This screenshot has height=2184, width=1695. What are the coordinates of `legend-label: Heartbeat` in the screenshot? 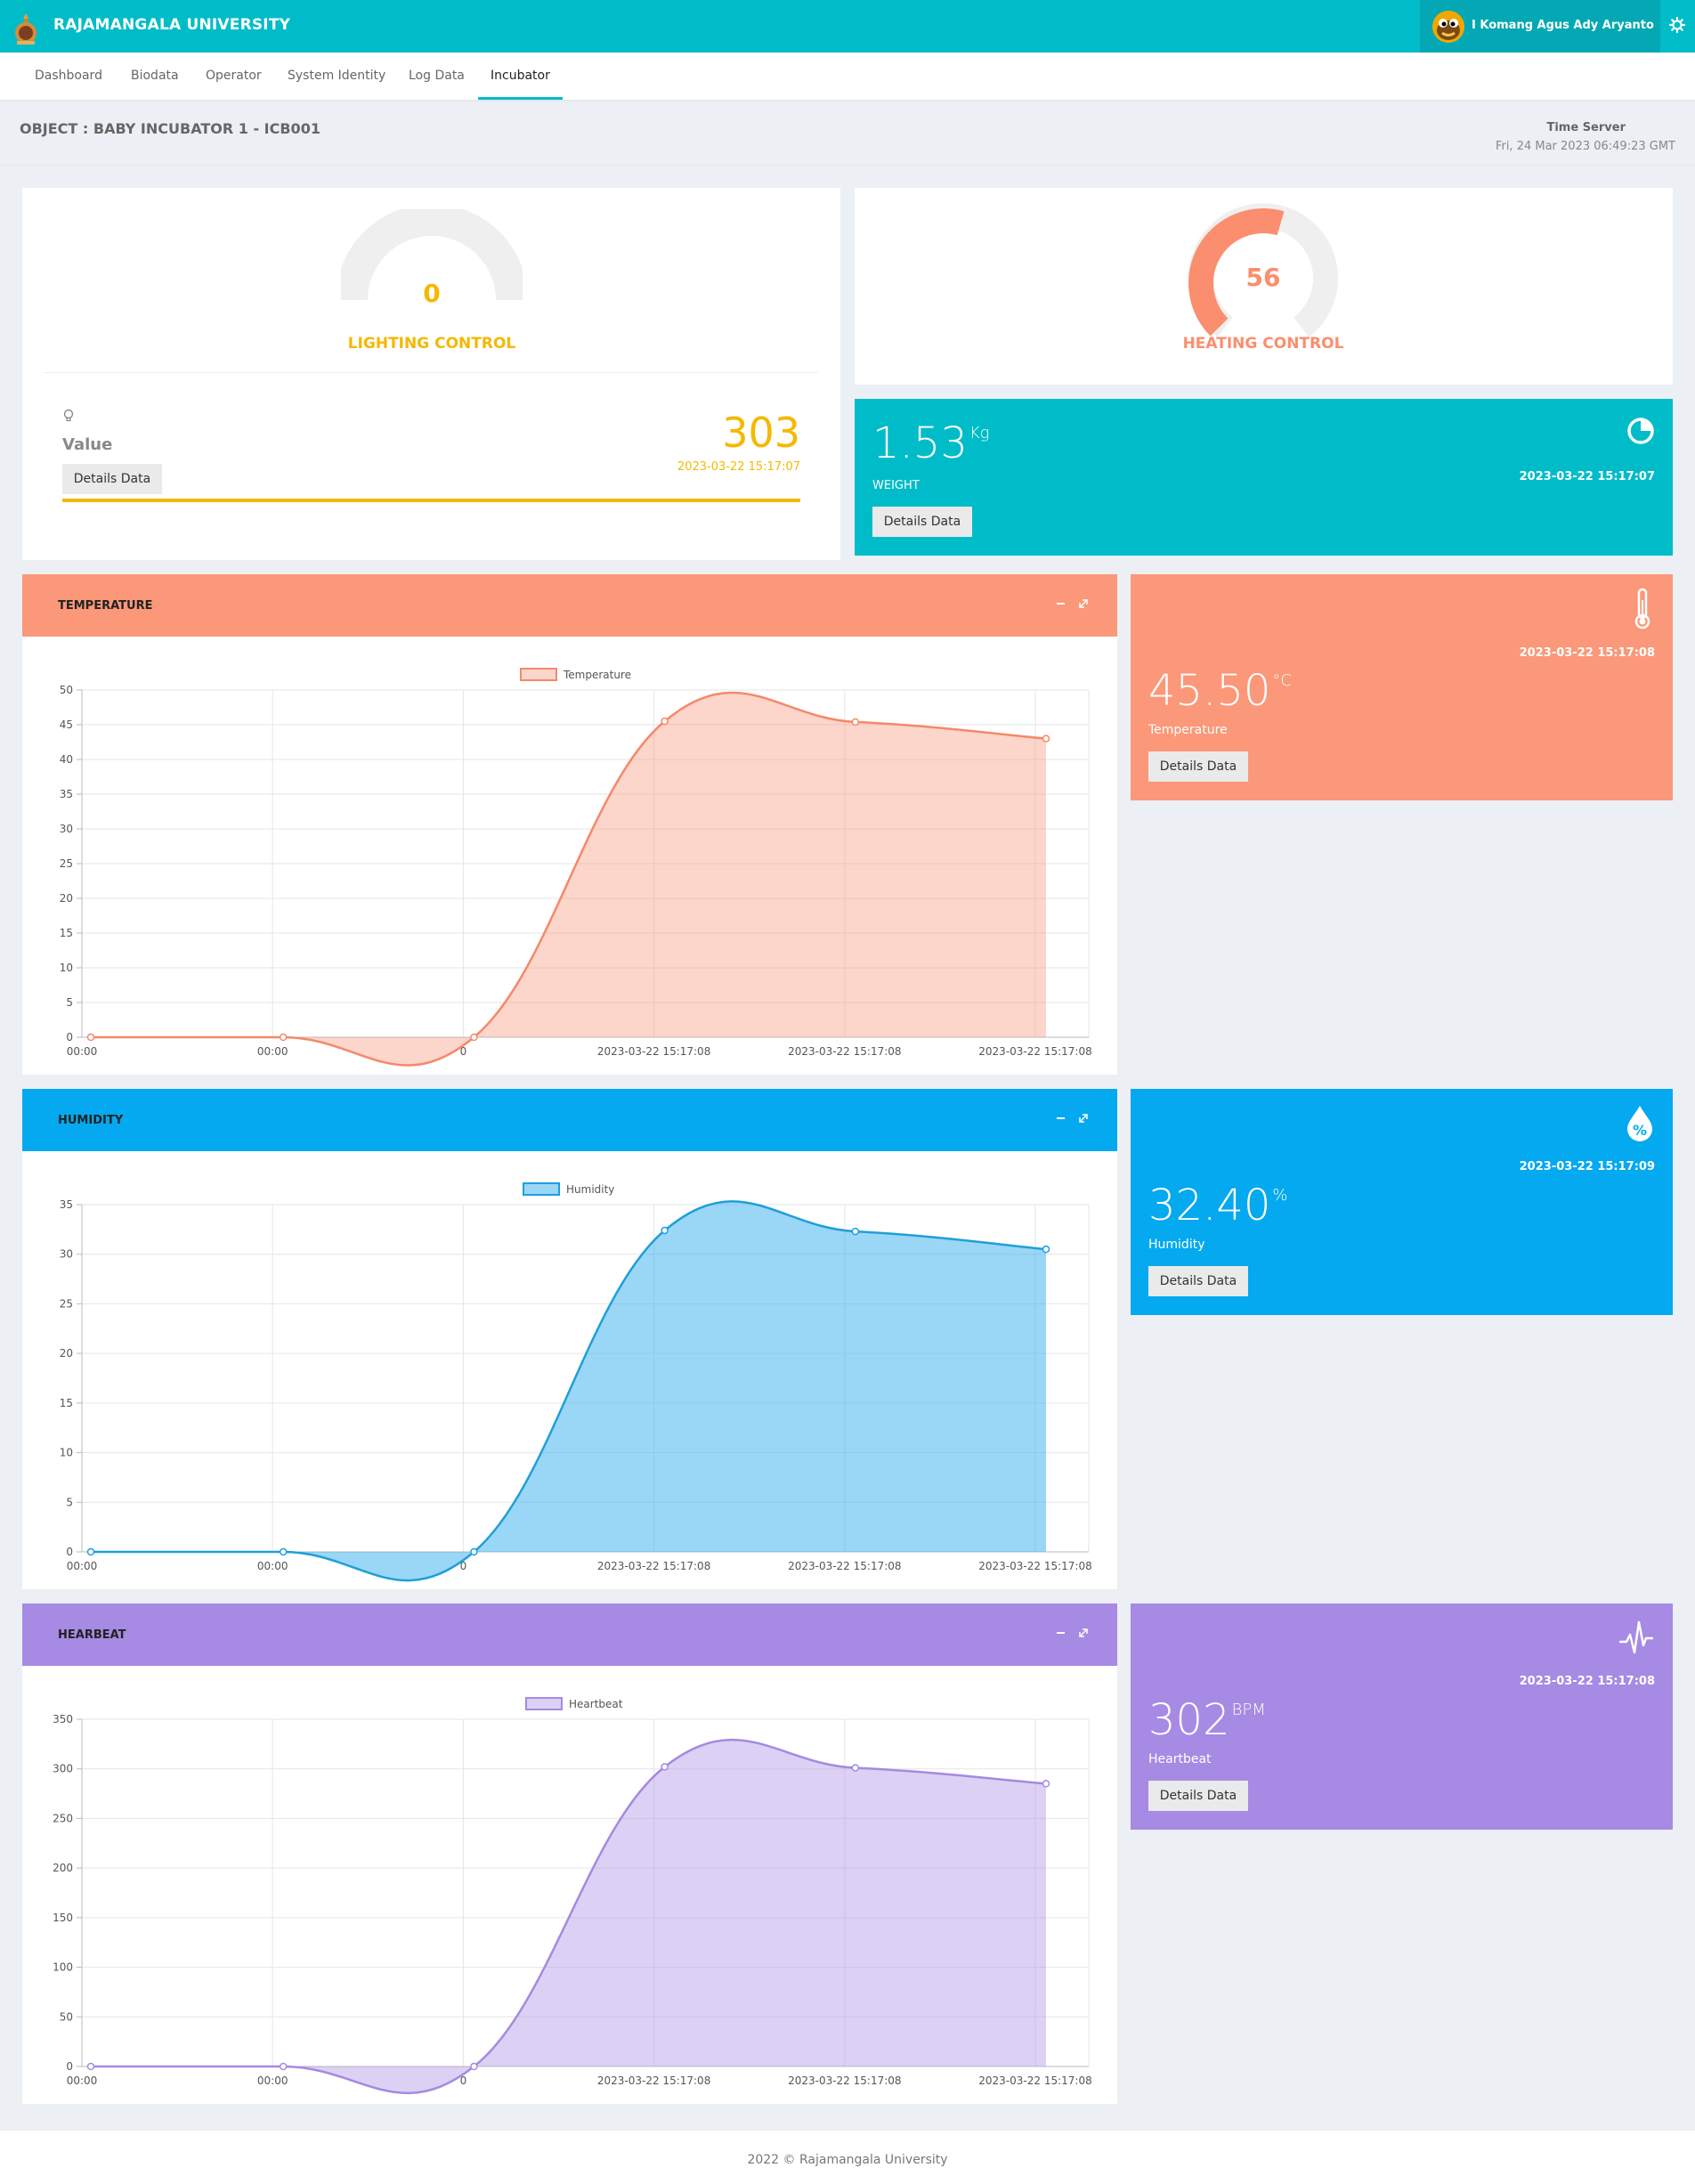 It's located at (596, 1704).